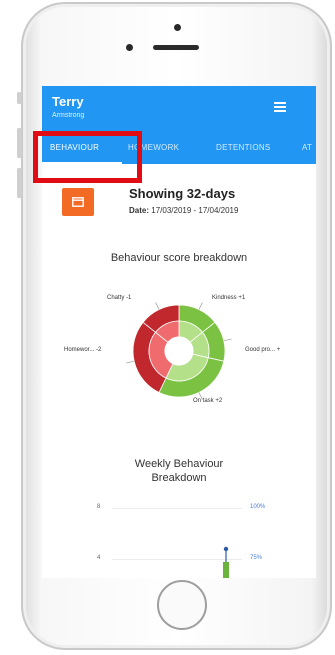 This screenshot has width=335, height=655. Describe the element at coordinates (19, 98) in the screenshot. I see `mute-switch` at that location.